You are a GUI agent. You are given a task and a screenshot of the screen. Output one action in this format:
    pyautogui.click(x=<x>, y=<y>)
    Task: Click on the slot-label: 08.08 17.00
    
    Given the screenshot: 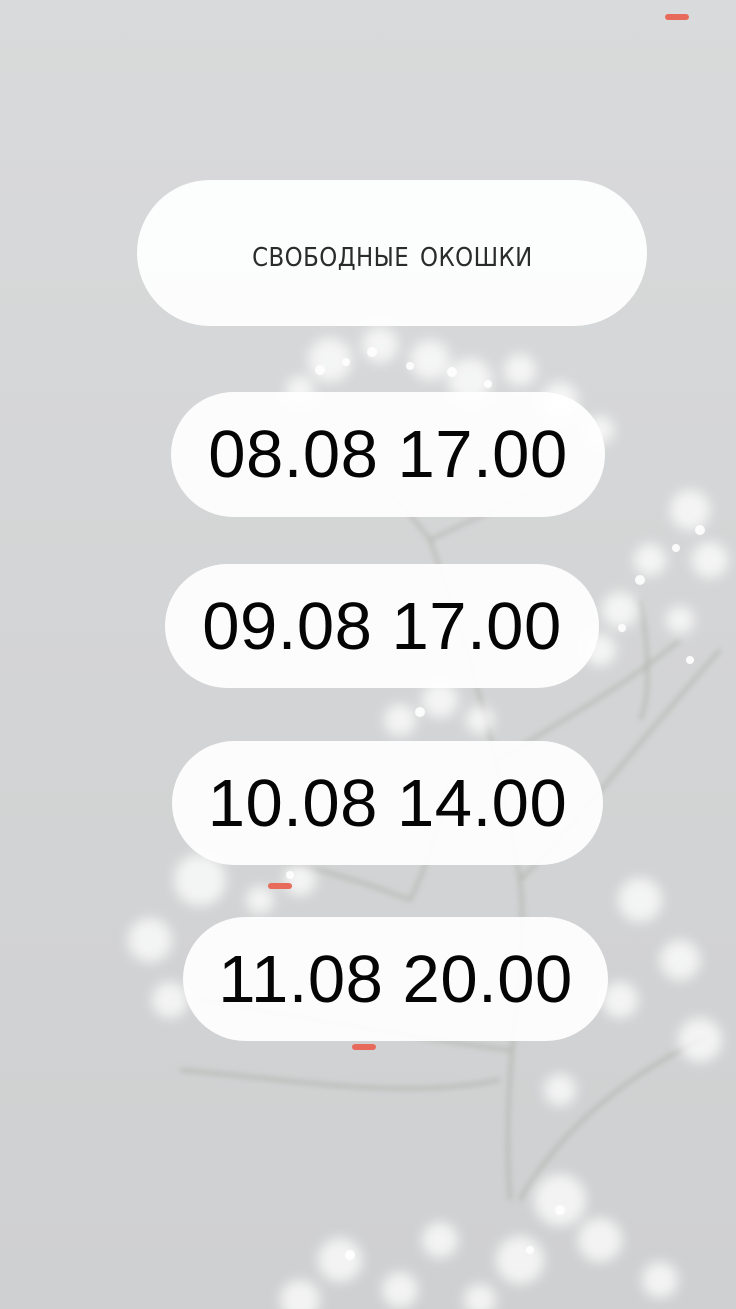 What is the action you would take?
    pyautogui.click(x=388, y=454)
    